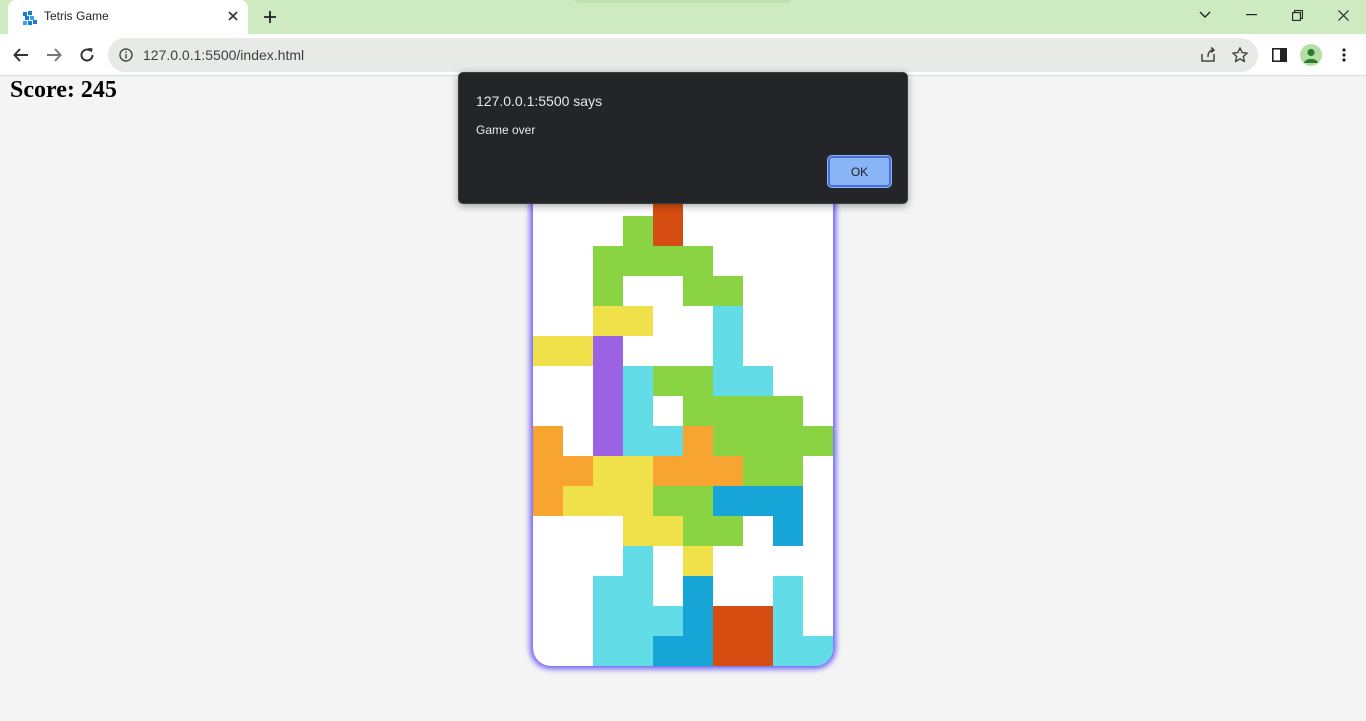 The height and width of the screenshot is (721, 1366). Describe the element at coordinates (1240, 55) in the screenshot. I see `star-icon` at that location.